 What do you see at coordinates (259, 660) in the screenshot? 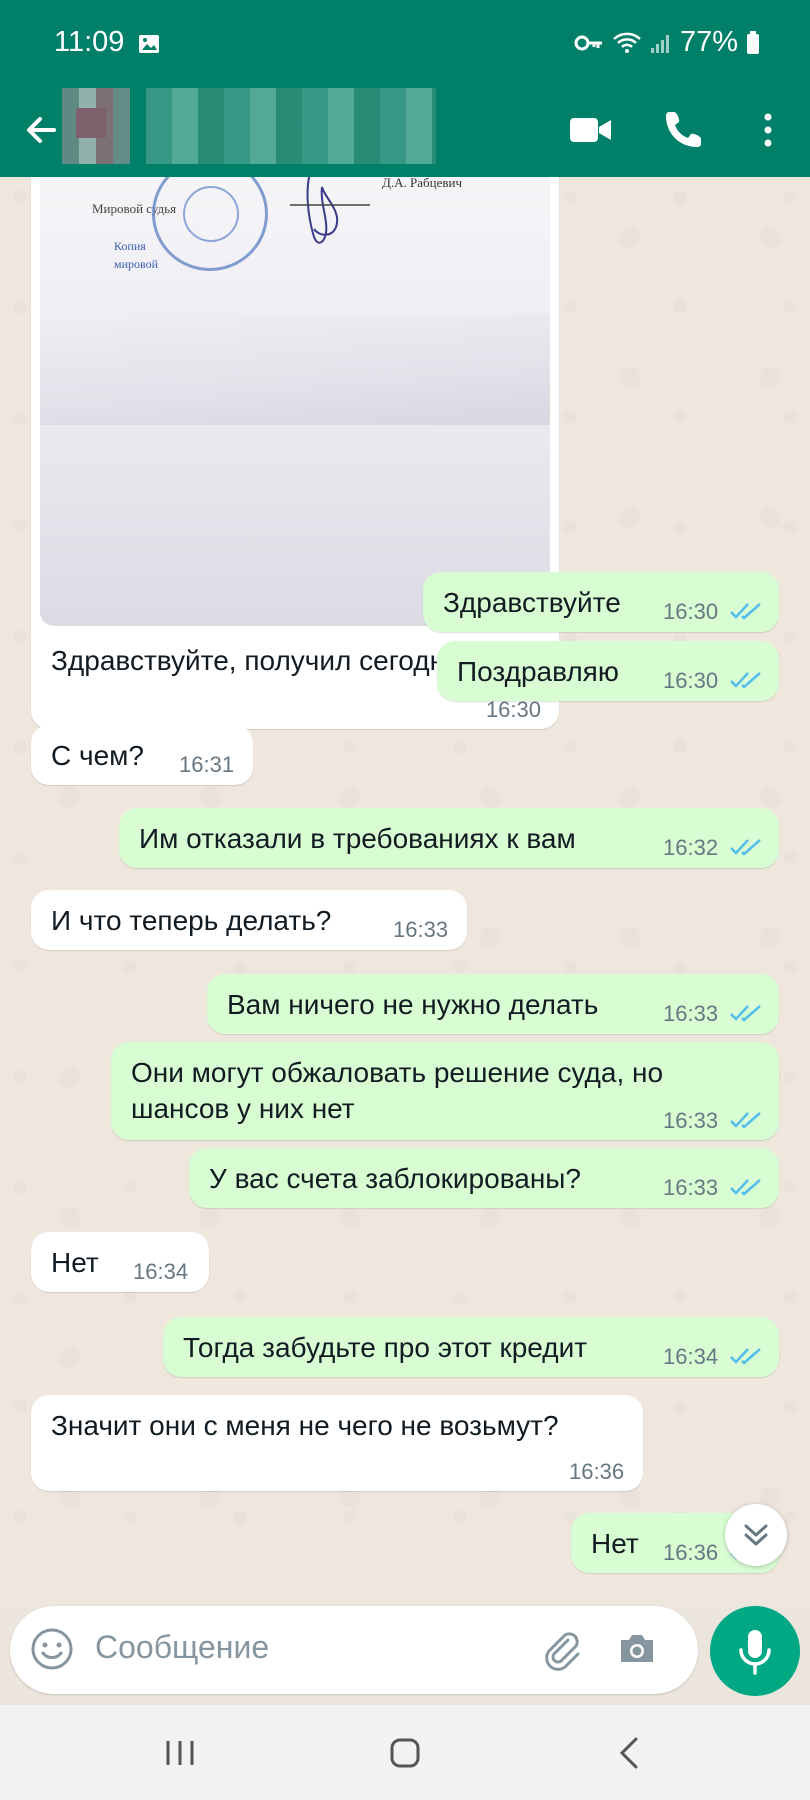
I see `message-text: Здравствуйте, получил сегодня.` at bounding box center [259, 660].